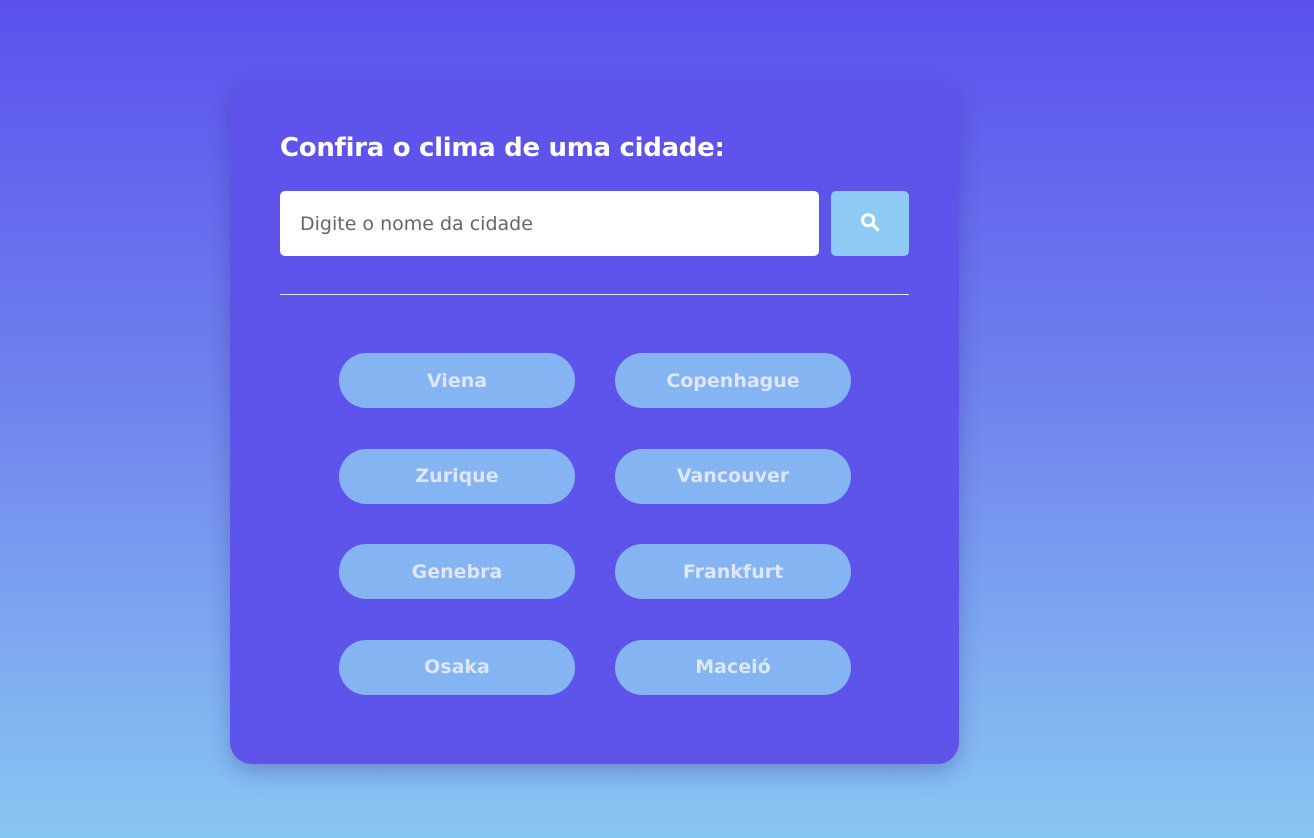  Describe the element at coordinates (457, 667) in the screenshot. I see `city-button-osaka: Osaka` at that location.